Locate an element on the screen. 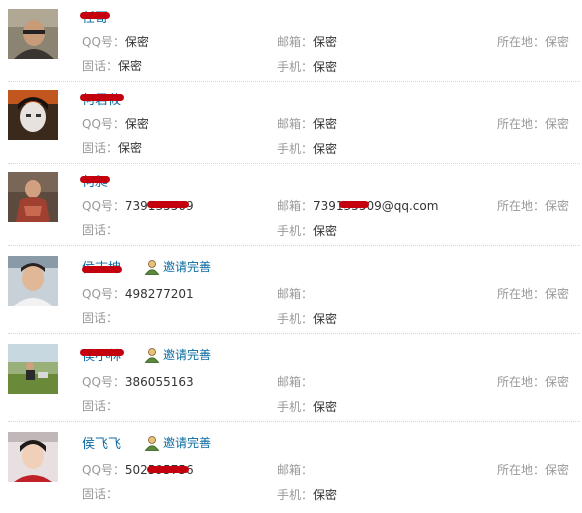 The image size is (582, 513). landline-field: 固话： is located at coordinates (100, 405).